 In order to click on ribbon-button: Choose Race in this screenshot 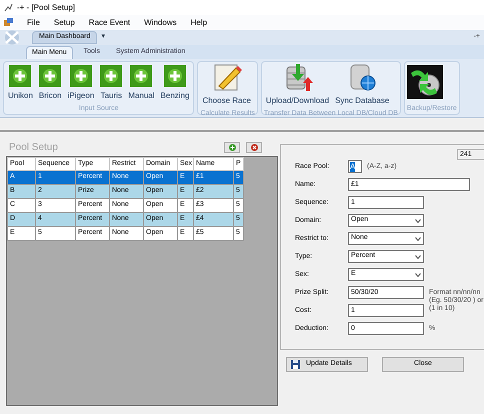, I will do `click(226, 85)`.